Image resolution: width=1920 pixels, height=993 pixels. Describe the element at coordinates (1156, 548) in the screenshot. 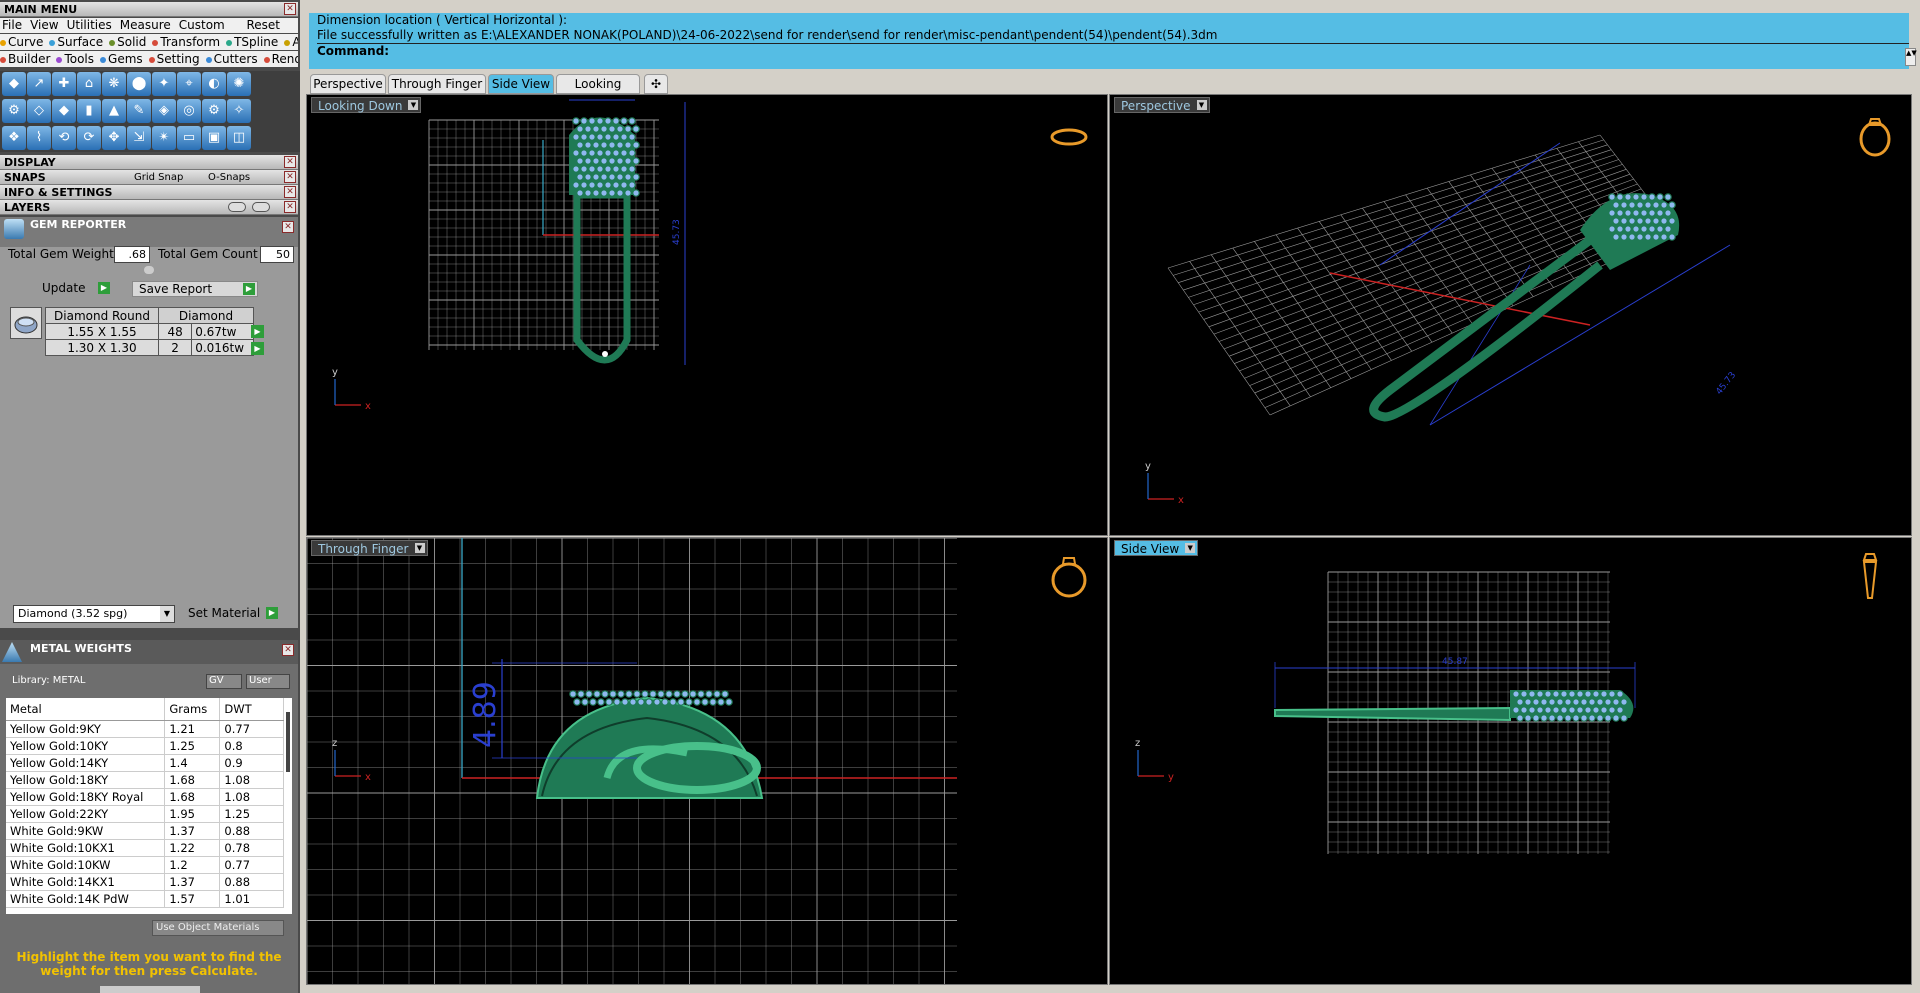

I see `viewport-label: Side View ▼` at that location.